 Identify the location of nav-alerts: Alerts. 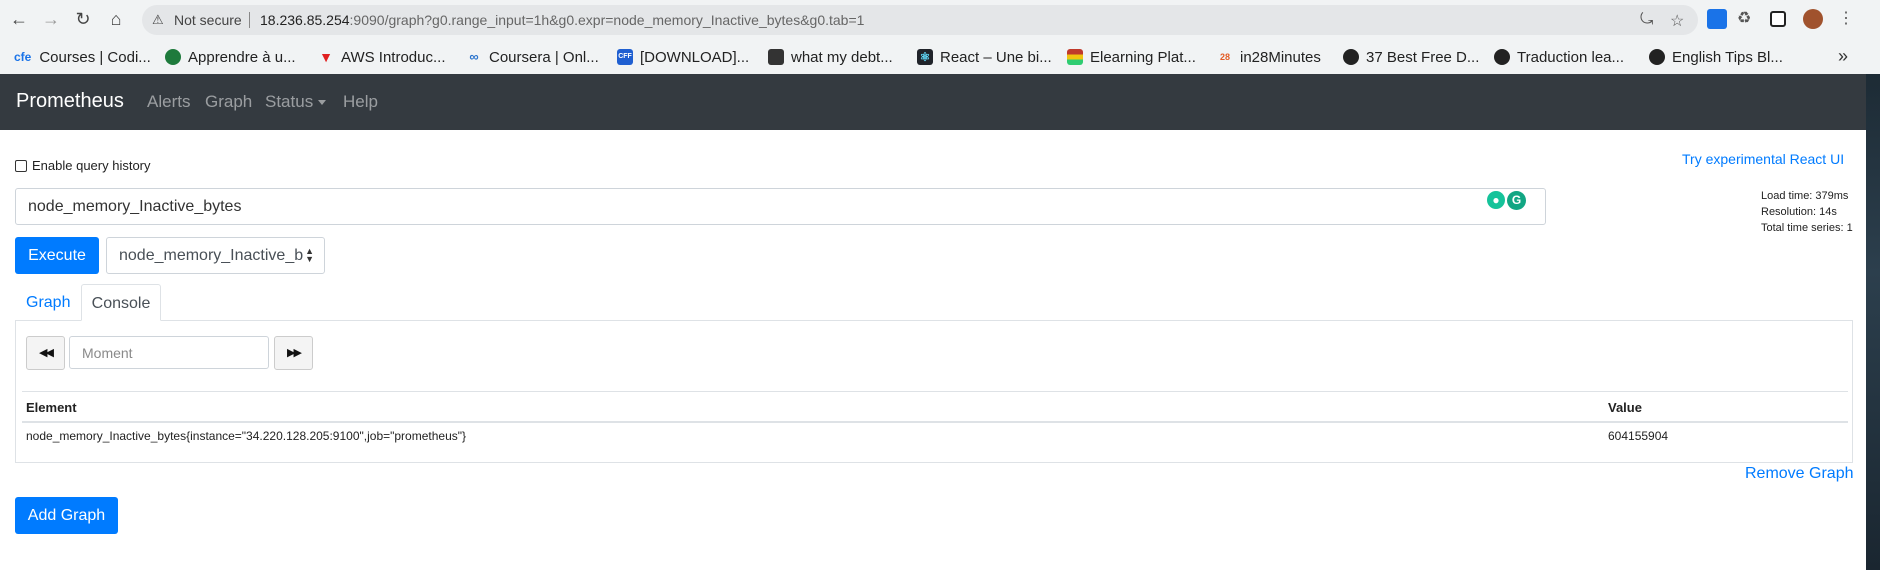
(168, 102).